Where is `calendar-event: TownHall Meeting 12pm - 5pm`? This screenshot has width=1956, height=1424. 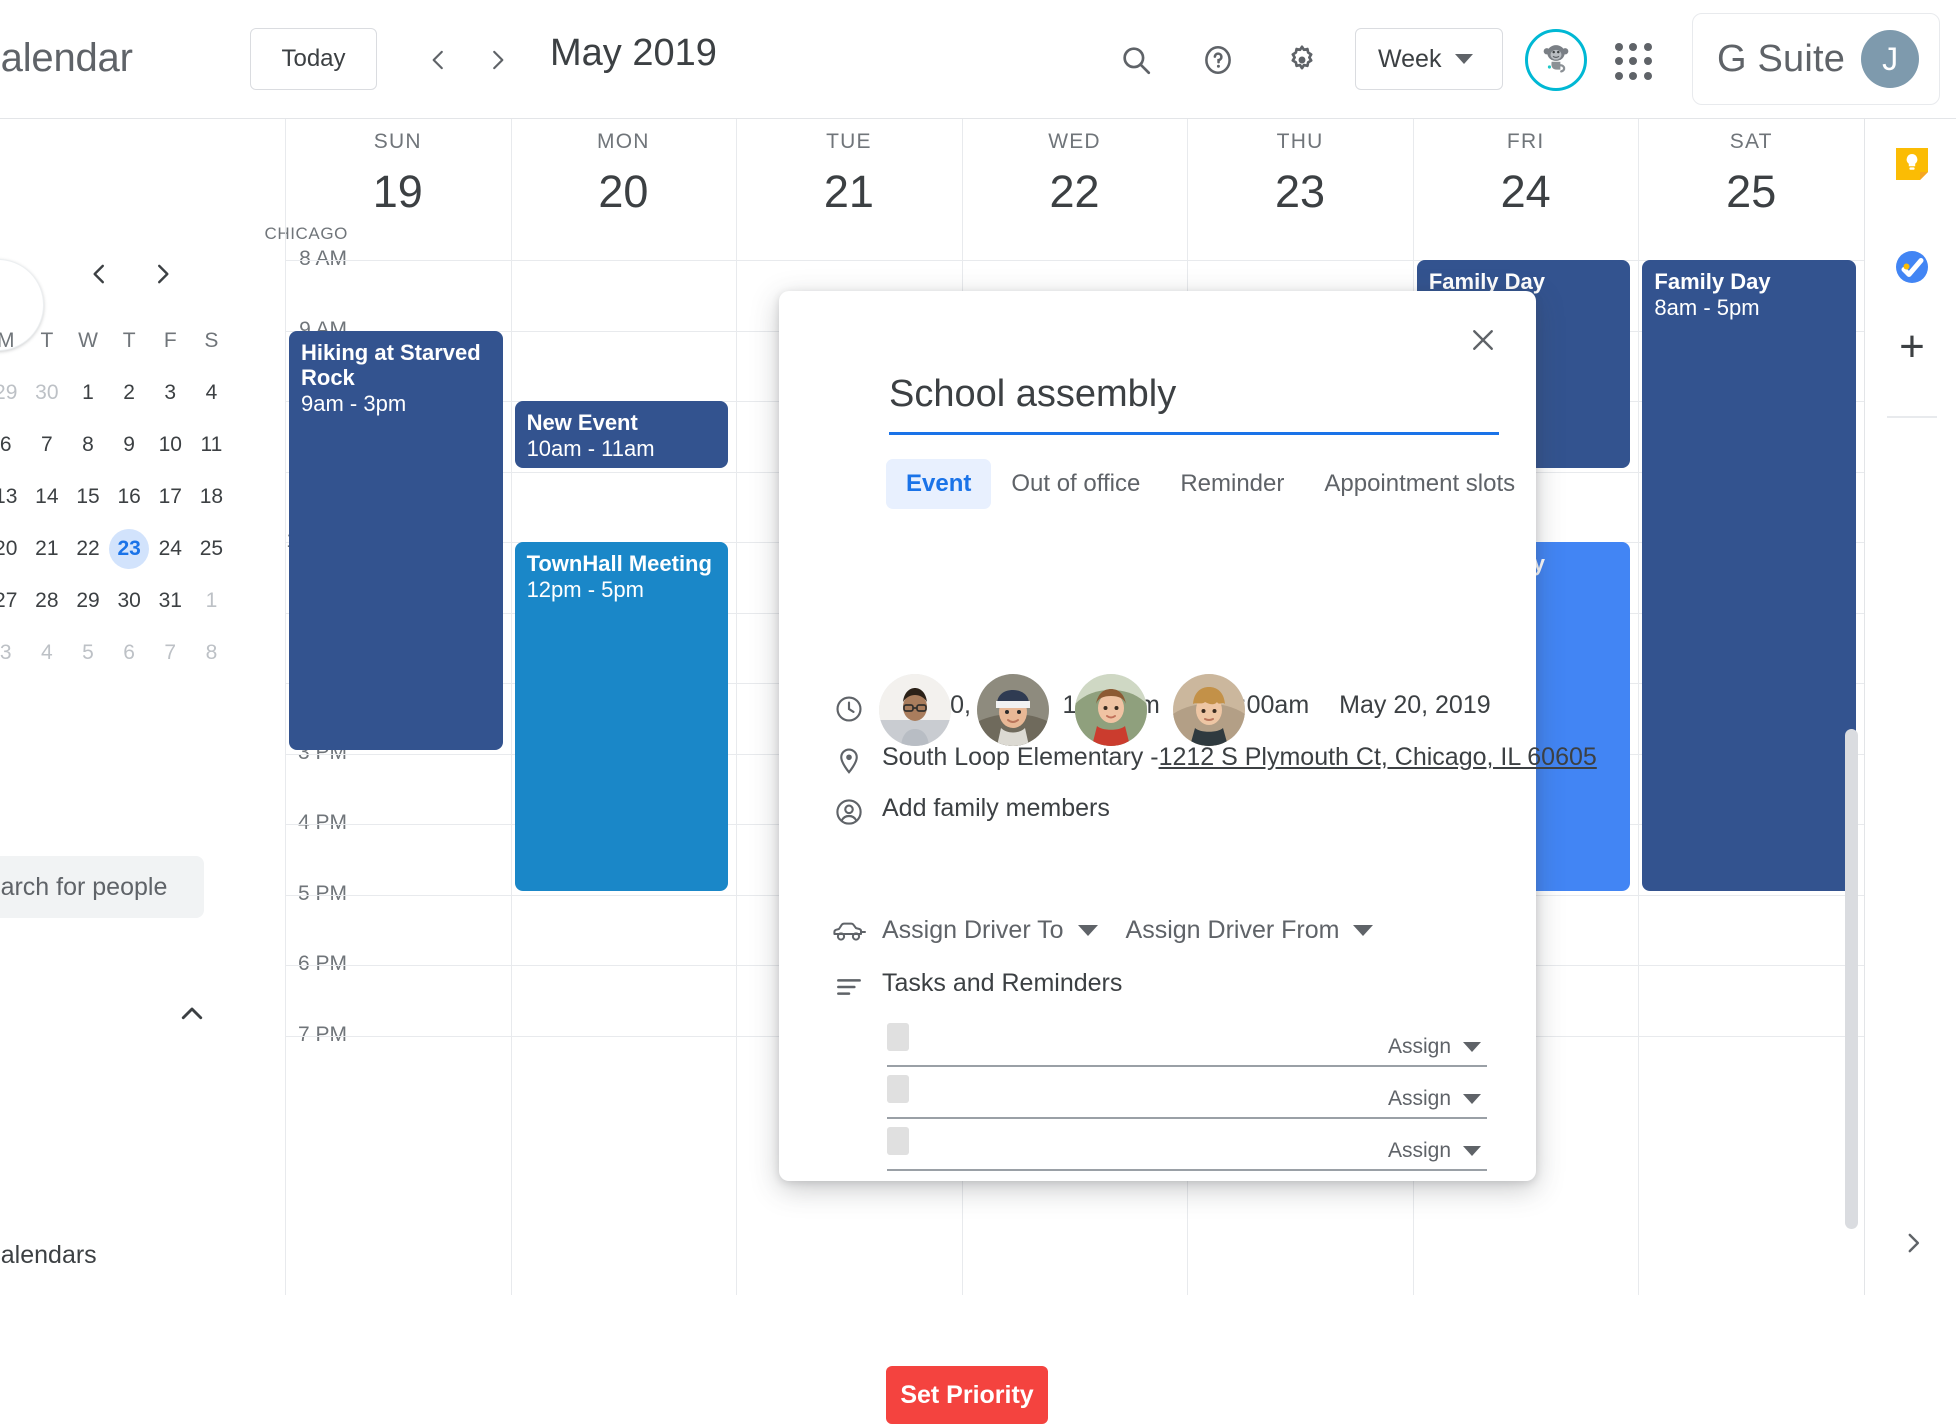
calendar-event: TownHall Meeting 12pm - 5pm is located at coordinates (621, 716).